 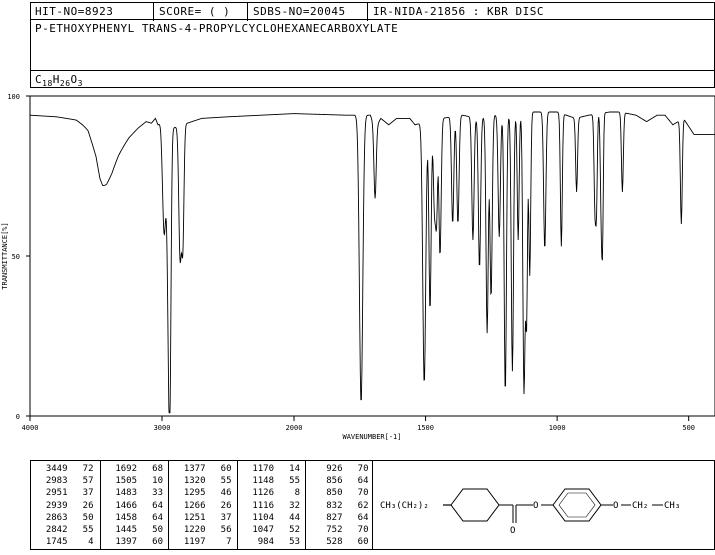 What do you see at coordinates (194, 530) in the screenshot?
I see `peak-wavenumber: 1220` at bounding box center [194, 530].